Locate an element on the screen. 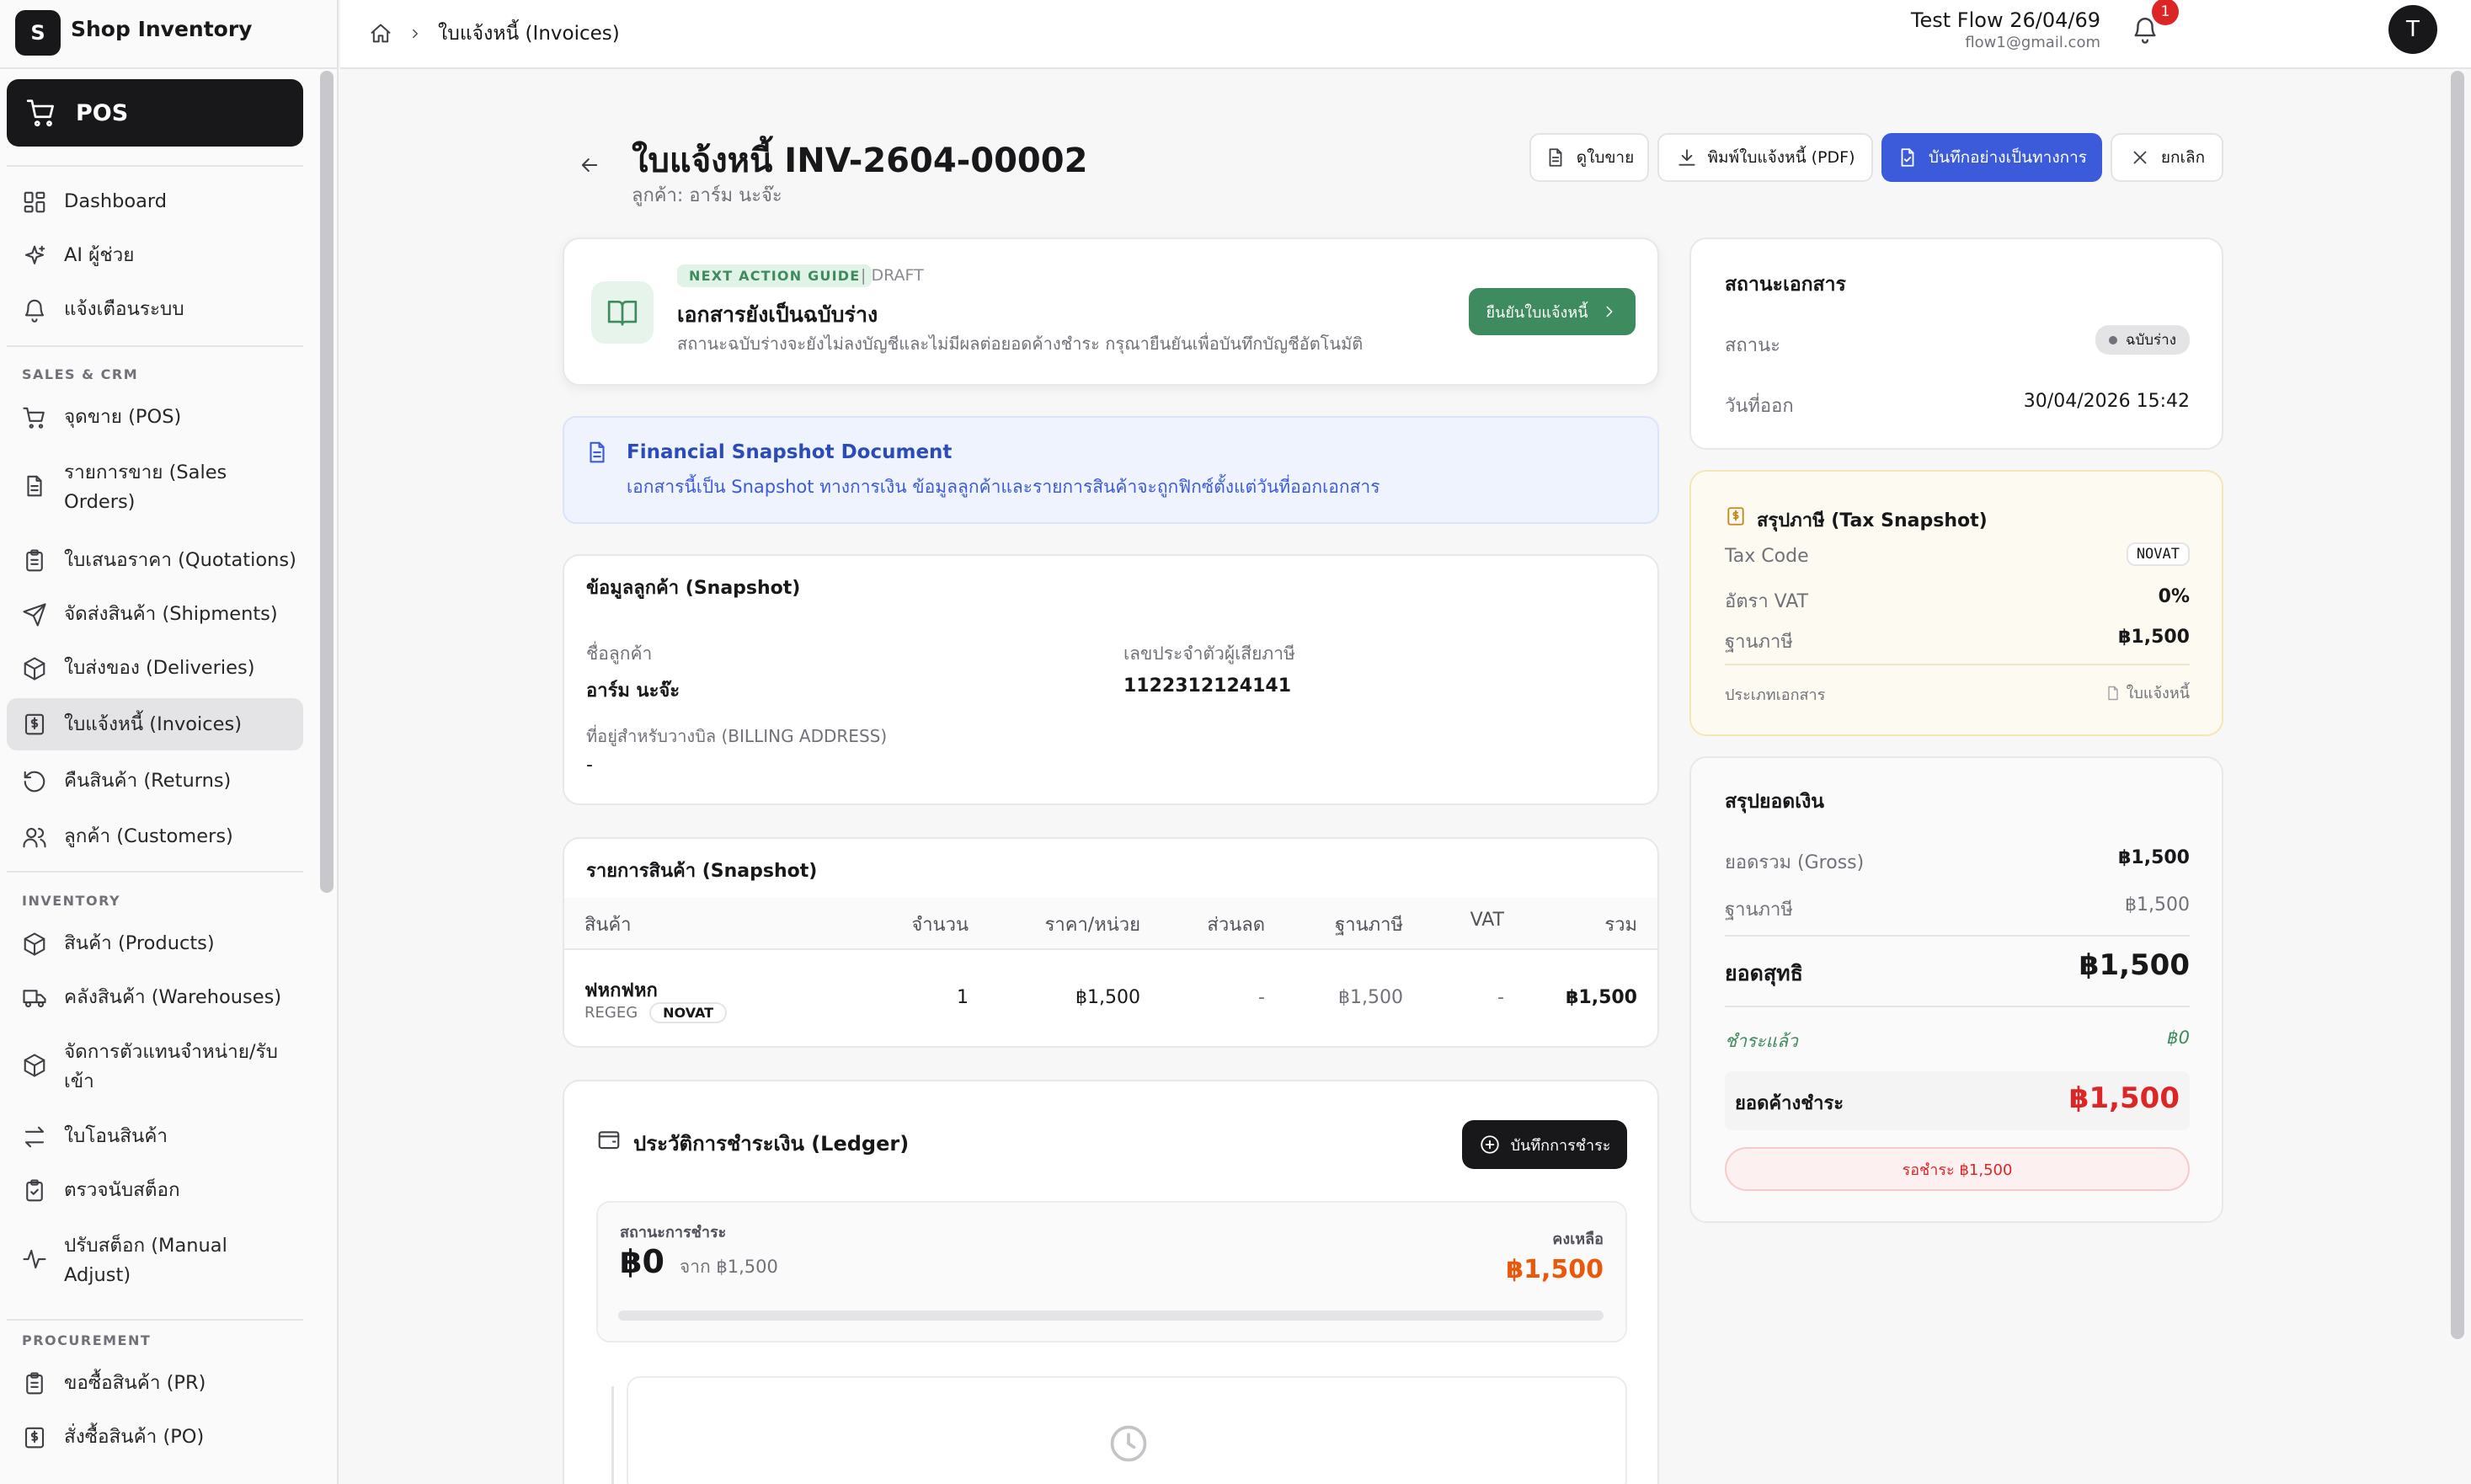 The width and height of the screenshot is (2471, 1484). sidebar-item-suppliers: จัดการตัวแทนจำหน่าย/รับ เข้า is located at coordinates (155, 1067).